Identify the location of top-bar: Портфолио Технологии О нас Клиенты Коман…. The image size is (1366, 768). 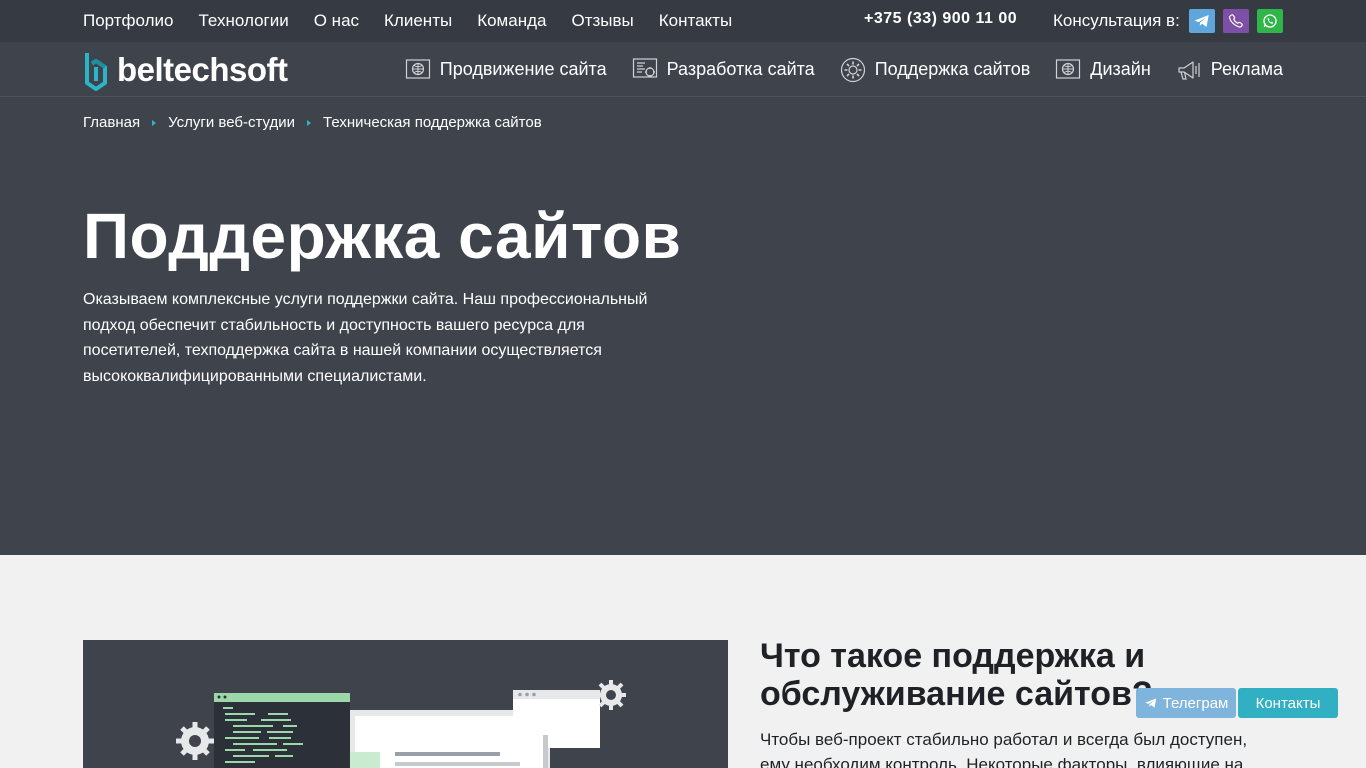
(683, 21).